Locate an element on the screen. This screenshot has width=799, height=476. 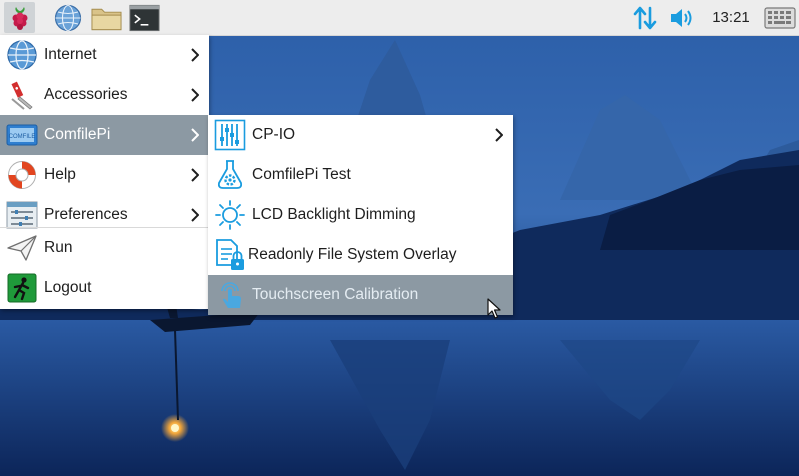
menu-item-label: Help is located at coordinates (60, 174).